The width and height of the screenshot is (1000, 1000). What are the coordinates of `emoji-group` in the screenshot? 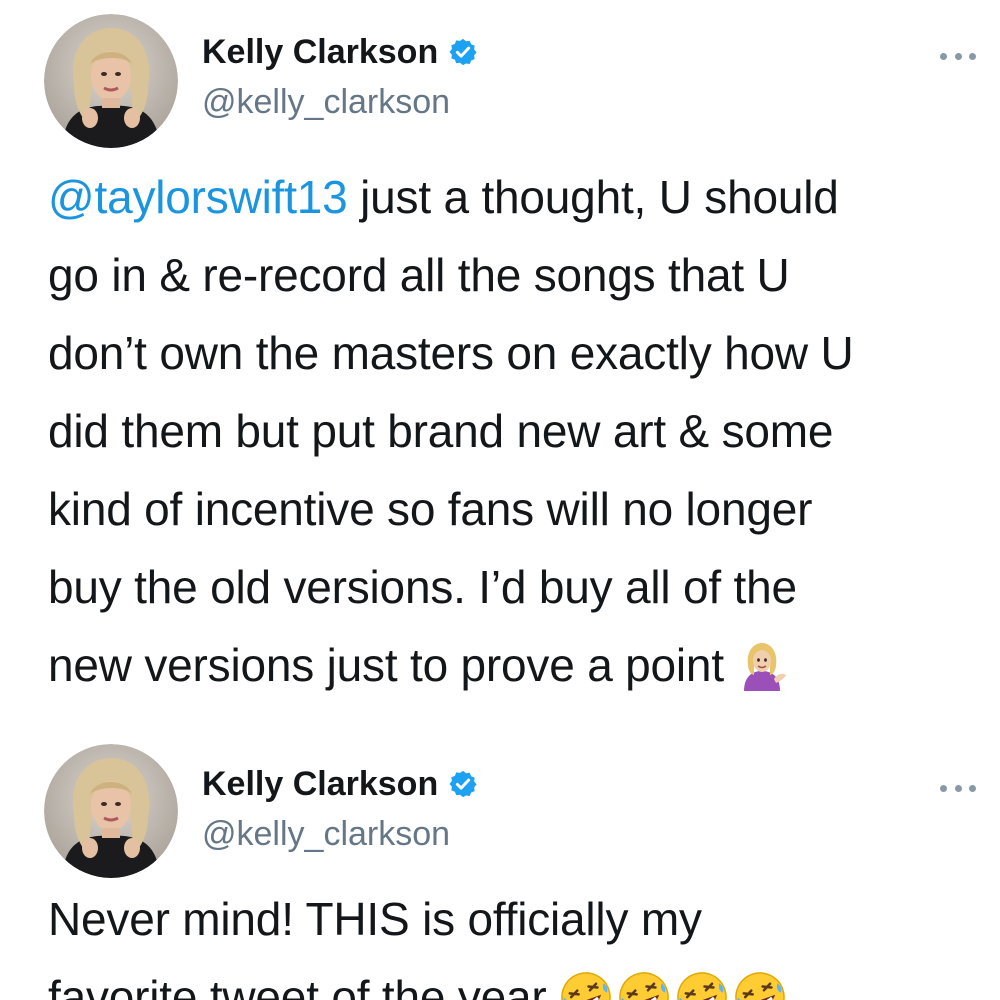 It's located at (675, 985).